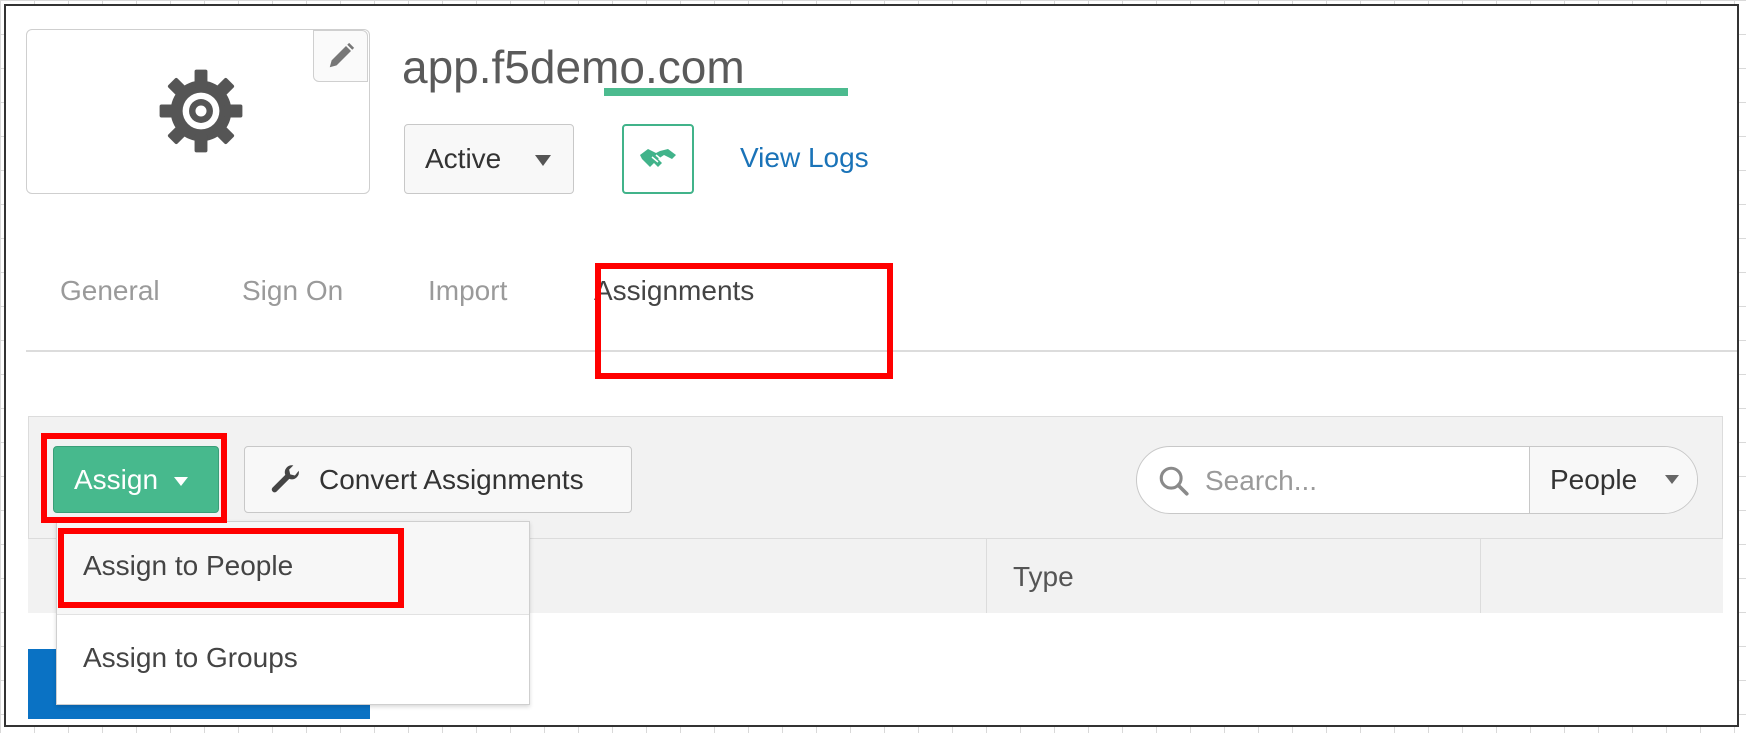 The height and width of the screenshot is (733, 1746). I want to click on handshake-icon, so click(658, 158).